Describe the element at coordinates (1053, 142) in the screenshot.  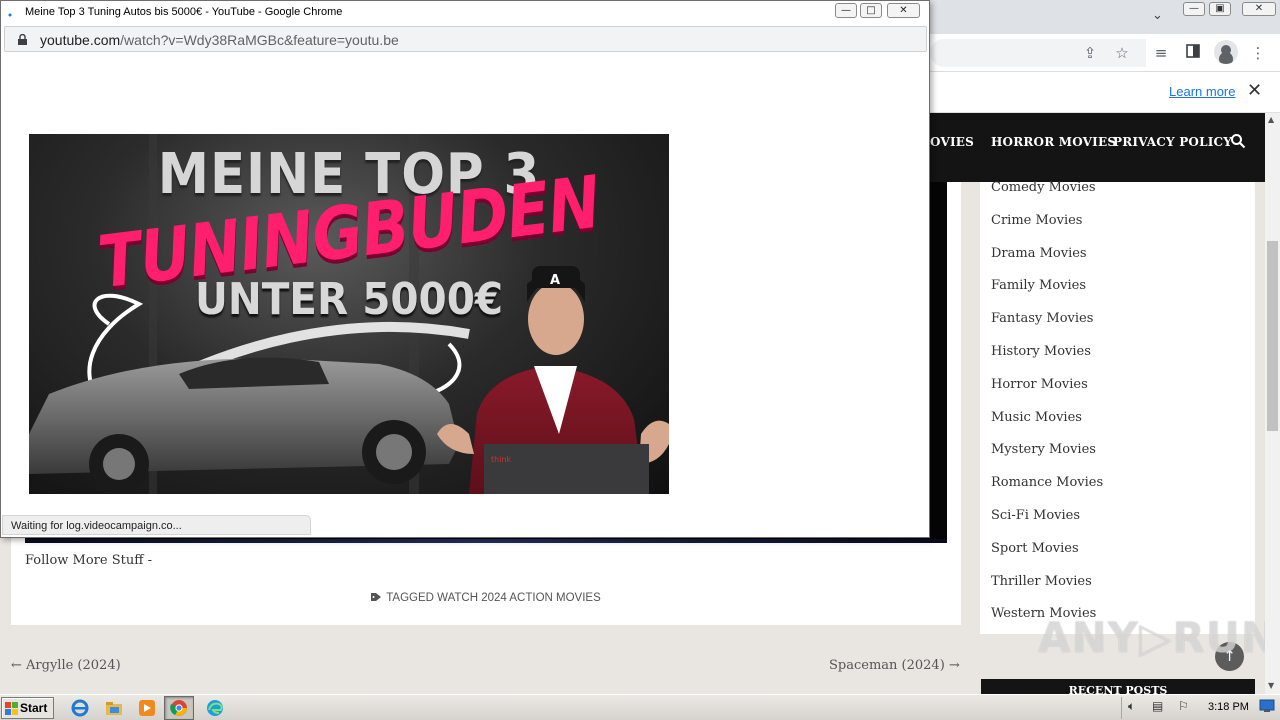
I see `nav-item-horror-movies: HORROR MOVIES` at that location.